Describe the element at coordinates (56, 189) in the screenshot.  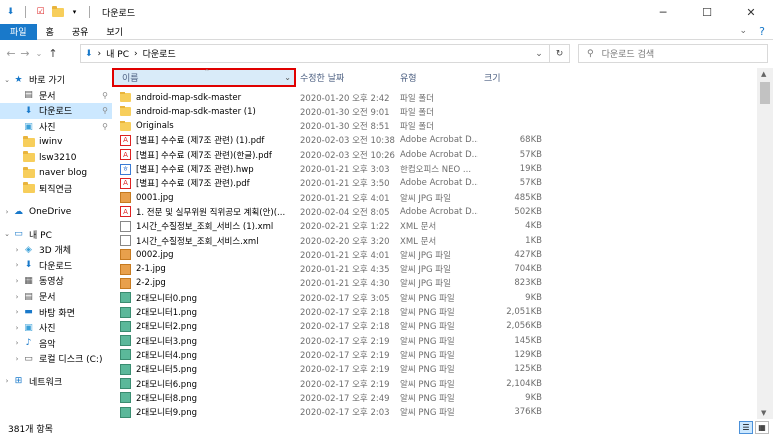
I see `nav-item: 퇴직연금` at that location.